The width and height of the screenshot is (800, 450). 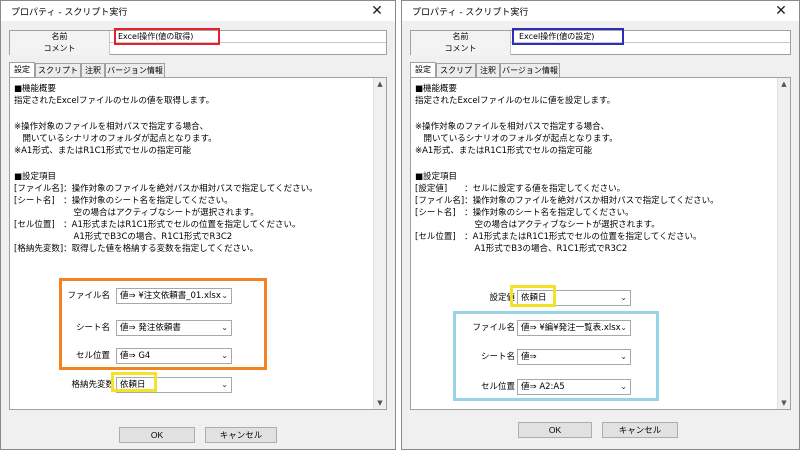 I want to click on name-comment-table: 名前 Excel操作(値の取得) コメント, so click(x=198, y=42).